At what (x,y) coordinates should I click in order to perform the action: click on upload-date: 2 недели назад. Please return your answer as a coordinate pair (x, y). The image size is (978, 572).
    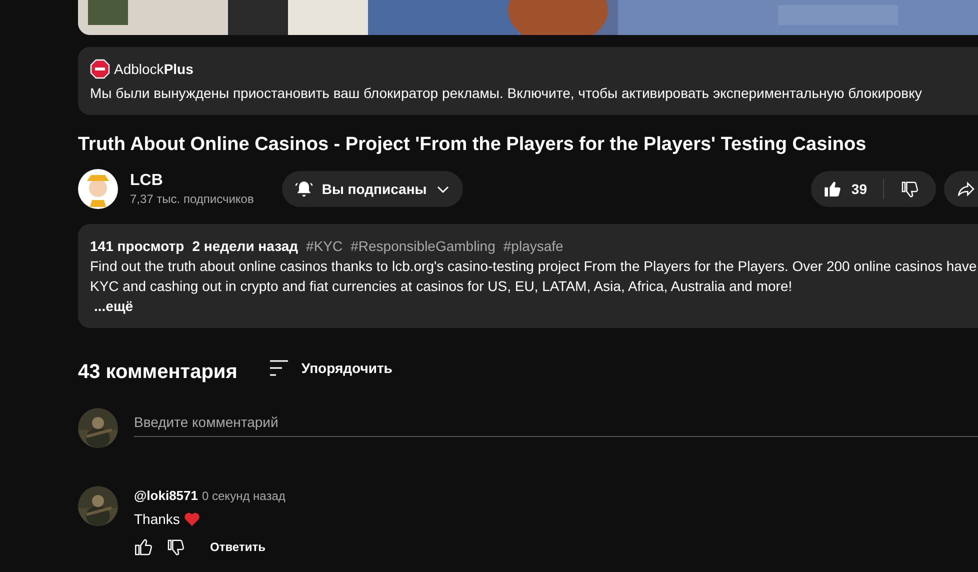
    Looking at the image, I should click on (245, 246).